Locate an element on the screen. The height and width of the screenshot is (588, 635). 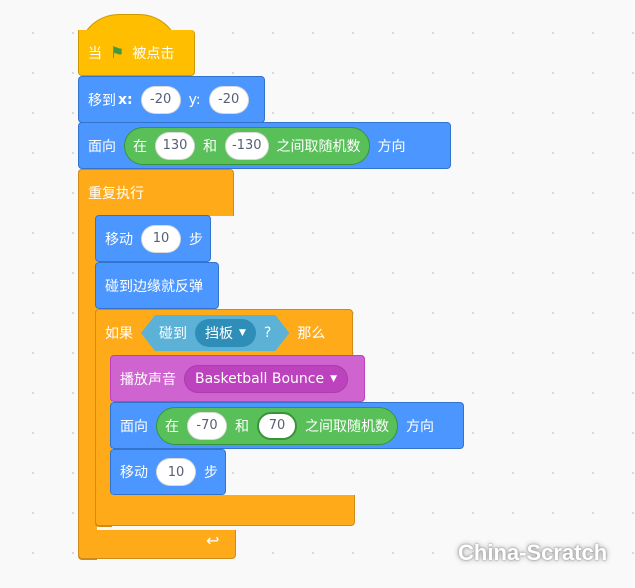
bounce-on-edge-block: 碰到边缘就反弹 is located at coordinates (157, 285).